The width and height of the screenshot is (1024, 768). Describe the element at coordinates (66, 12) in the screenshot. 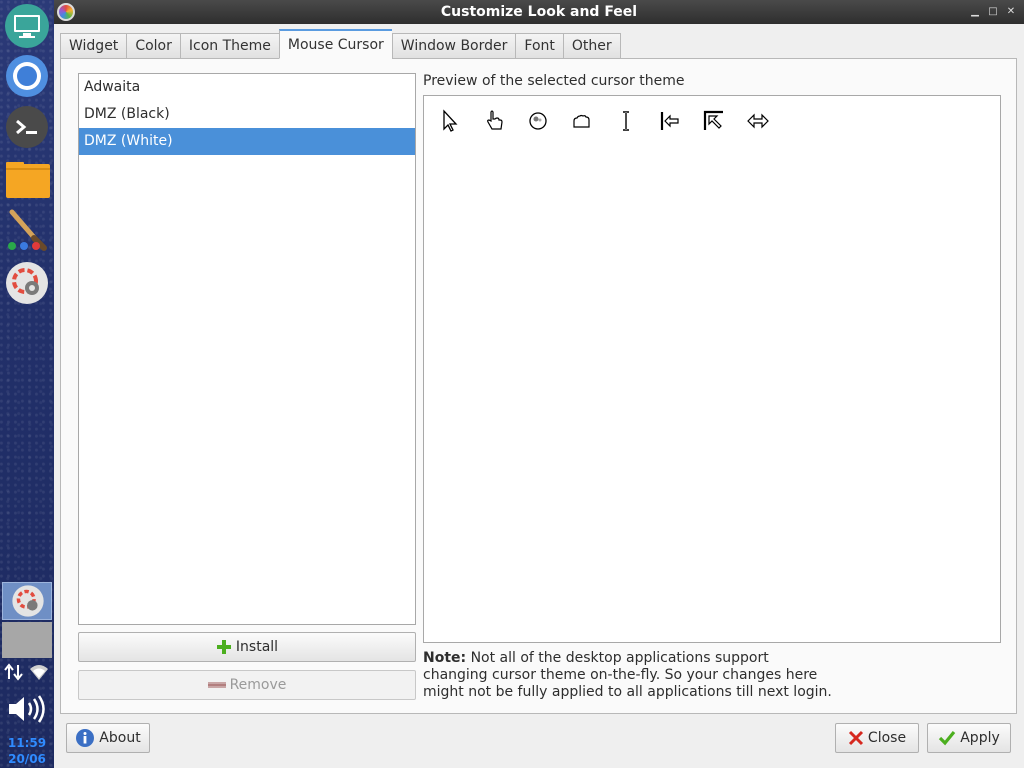

I see `app-icon` at that location.